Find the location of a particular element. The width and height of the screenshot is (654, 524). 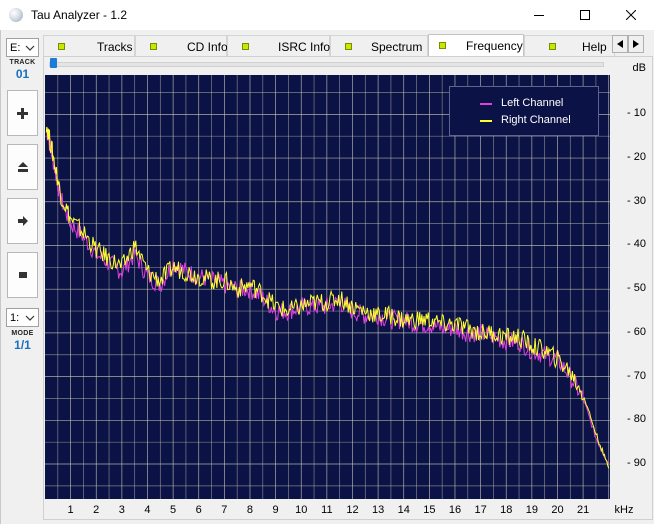

x-tick-label: 20 is located at coordinates (557, 510).